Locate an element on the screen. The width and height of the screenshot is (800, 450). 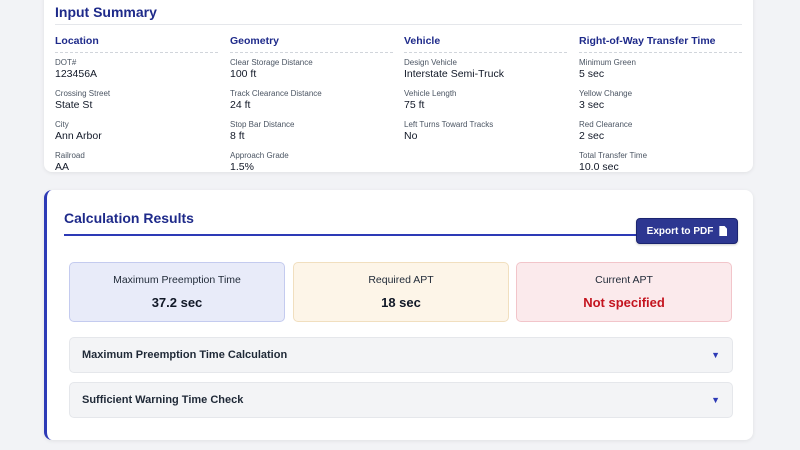
field: Clear Storage Distance 100 ft is located at coordinates (311, 69).